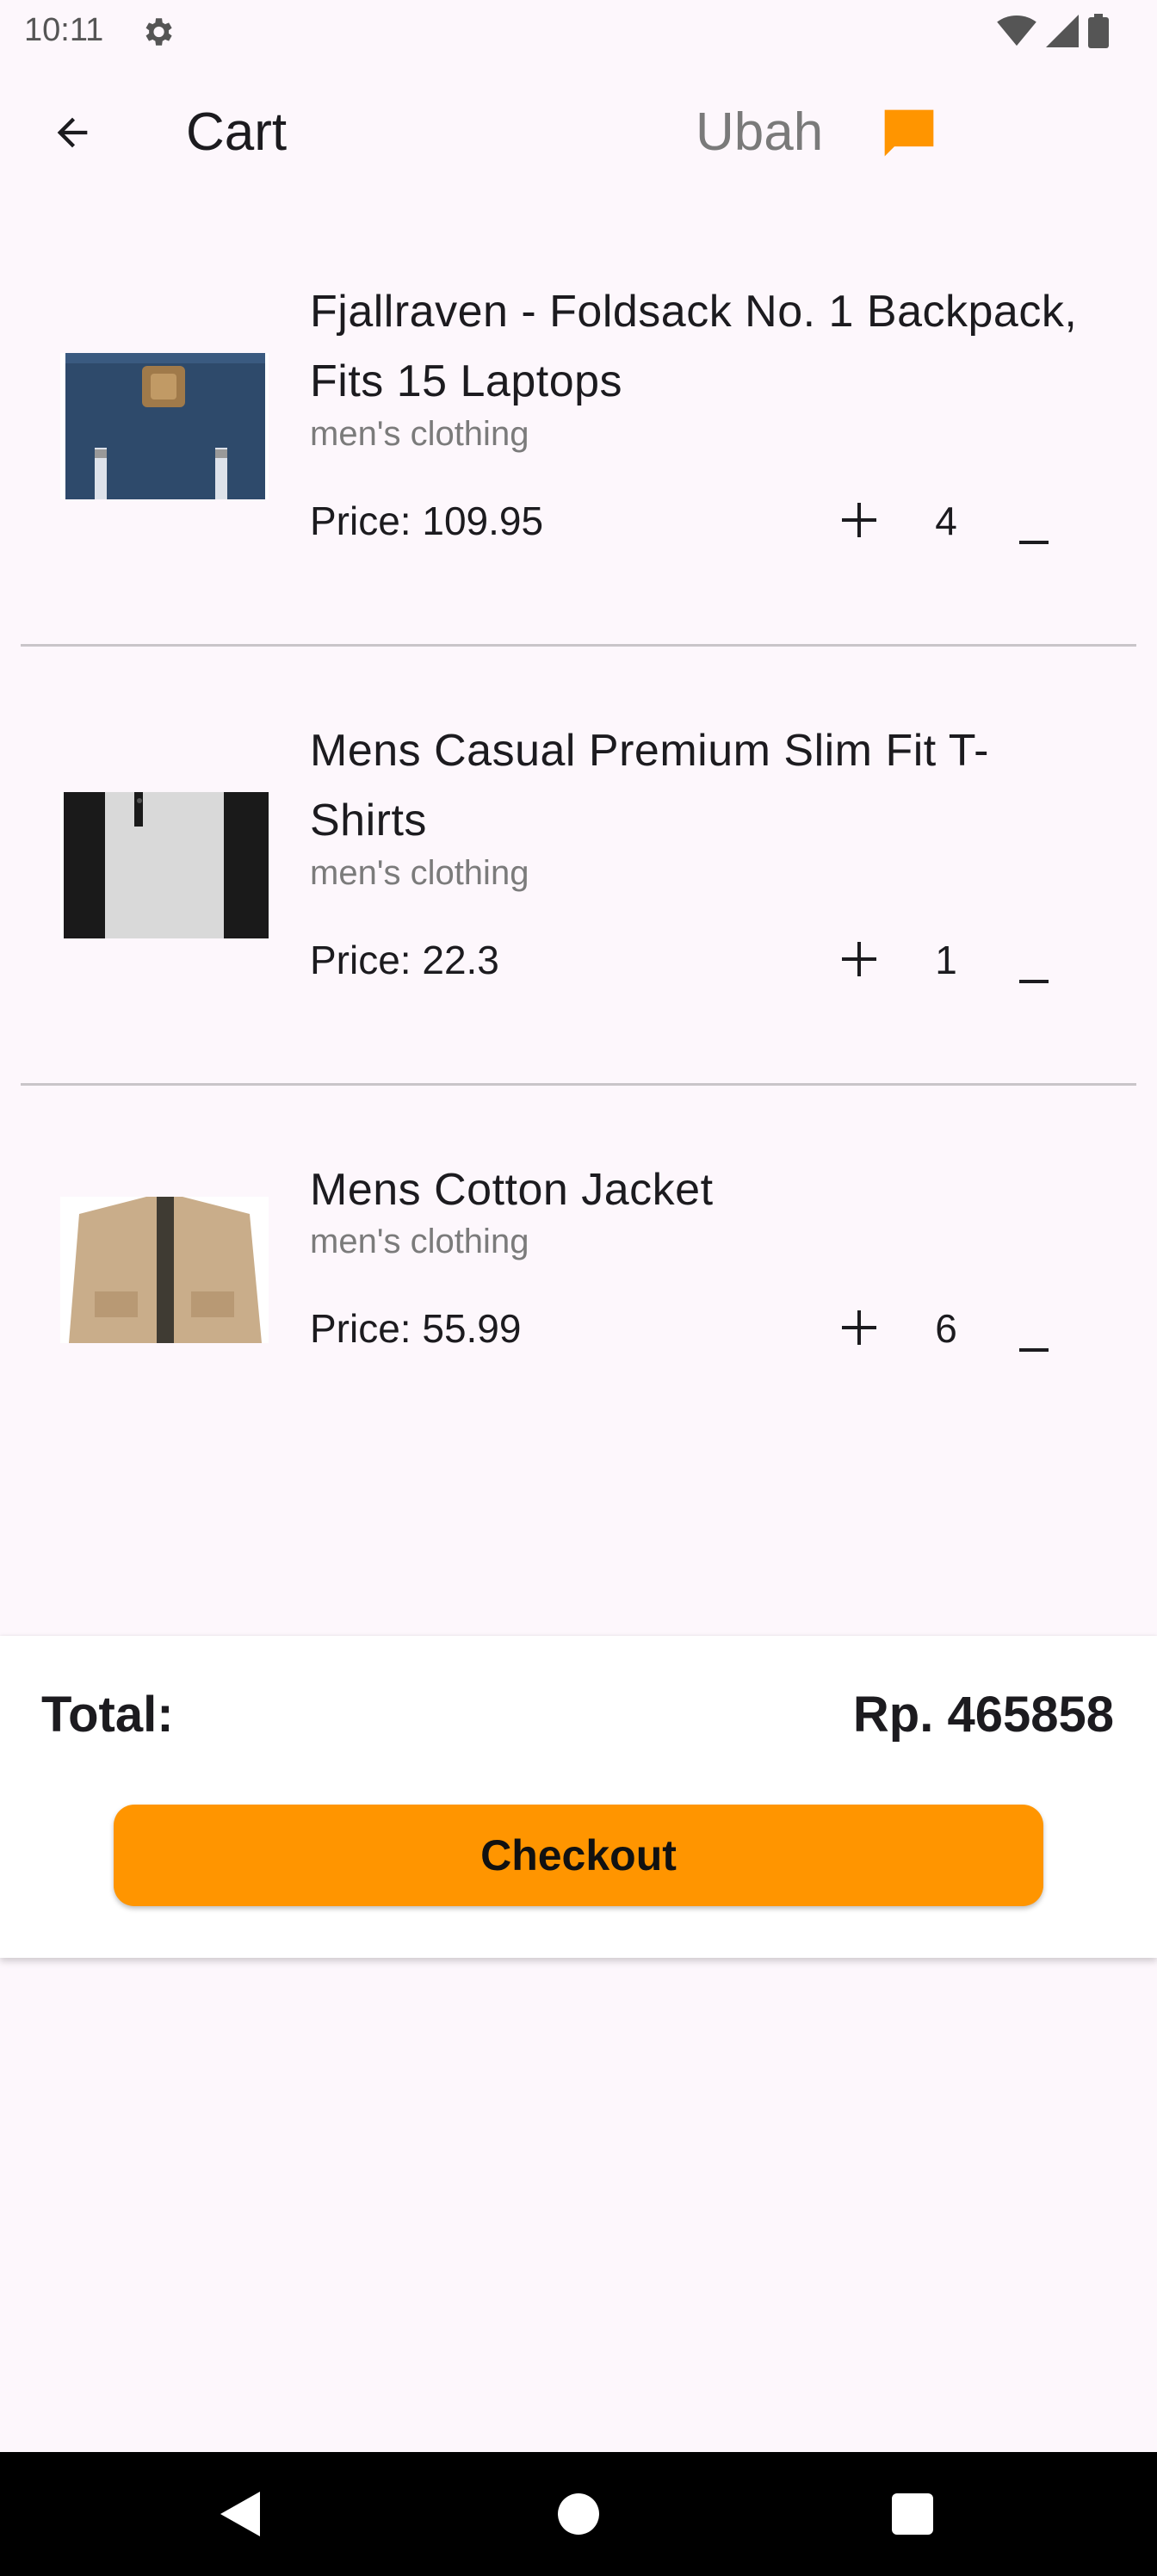 The image size is (1157, 2576). Describe the element at coordinates (1016, 30) in the screenshot. I see `wifi-icon` at that location.